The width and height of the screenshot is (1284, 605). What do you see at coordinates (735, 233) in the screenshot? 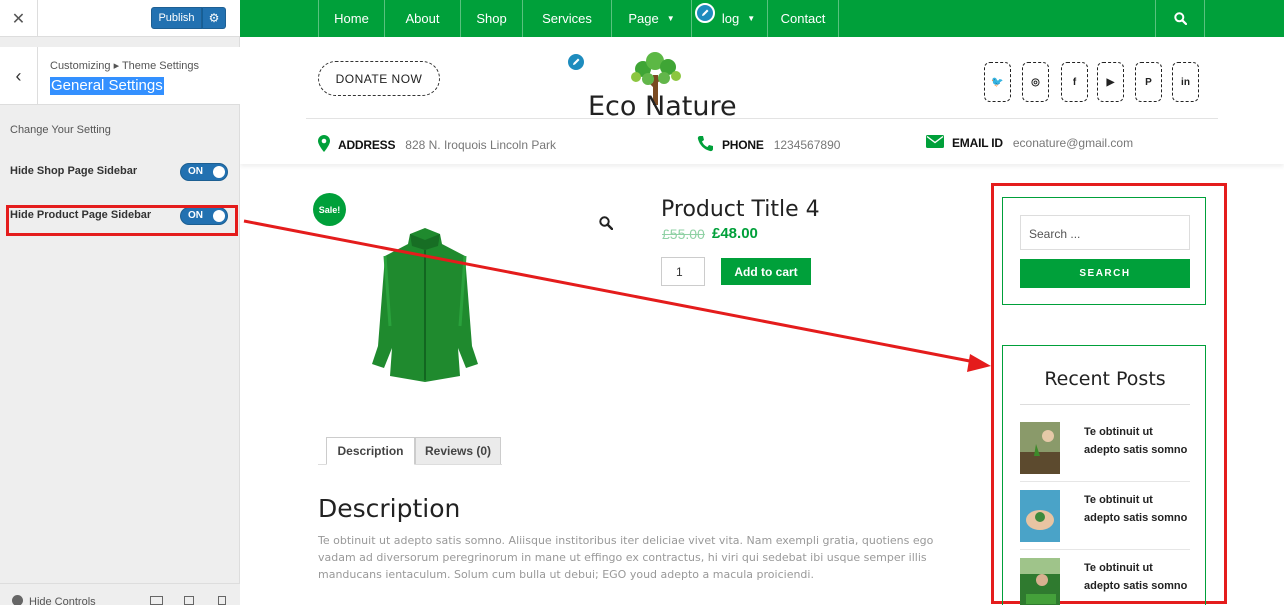
I see `price-new: £48.00` at bounding box center [735, 233].